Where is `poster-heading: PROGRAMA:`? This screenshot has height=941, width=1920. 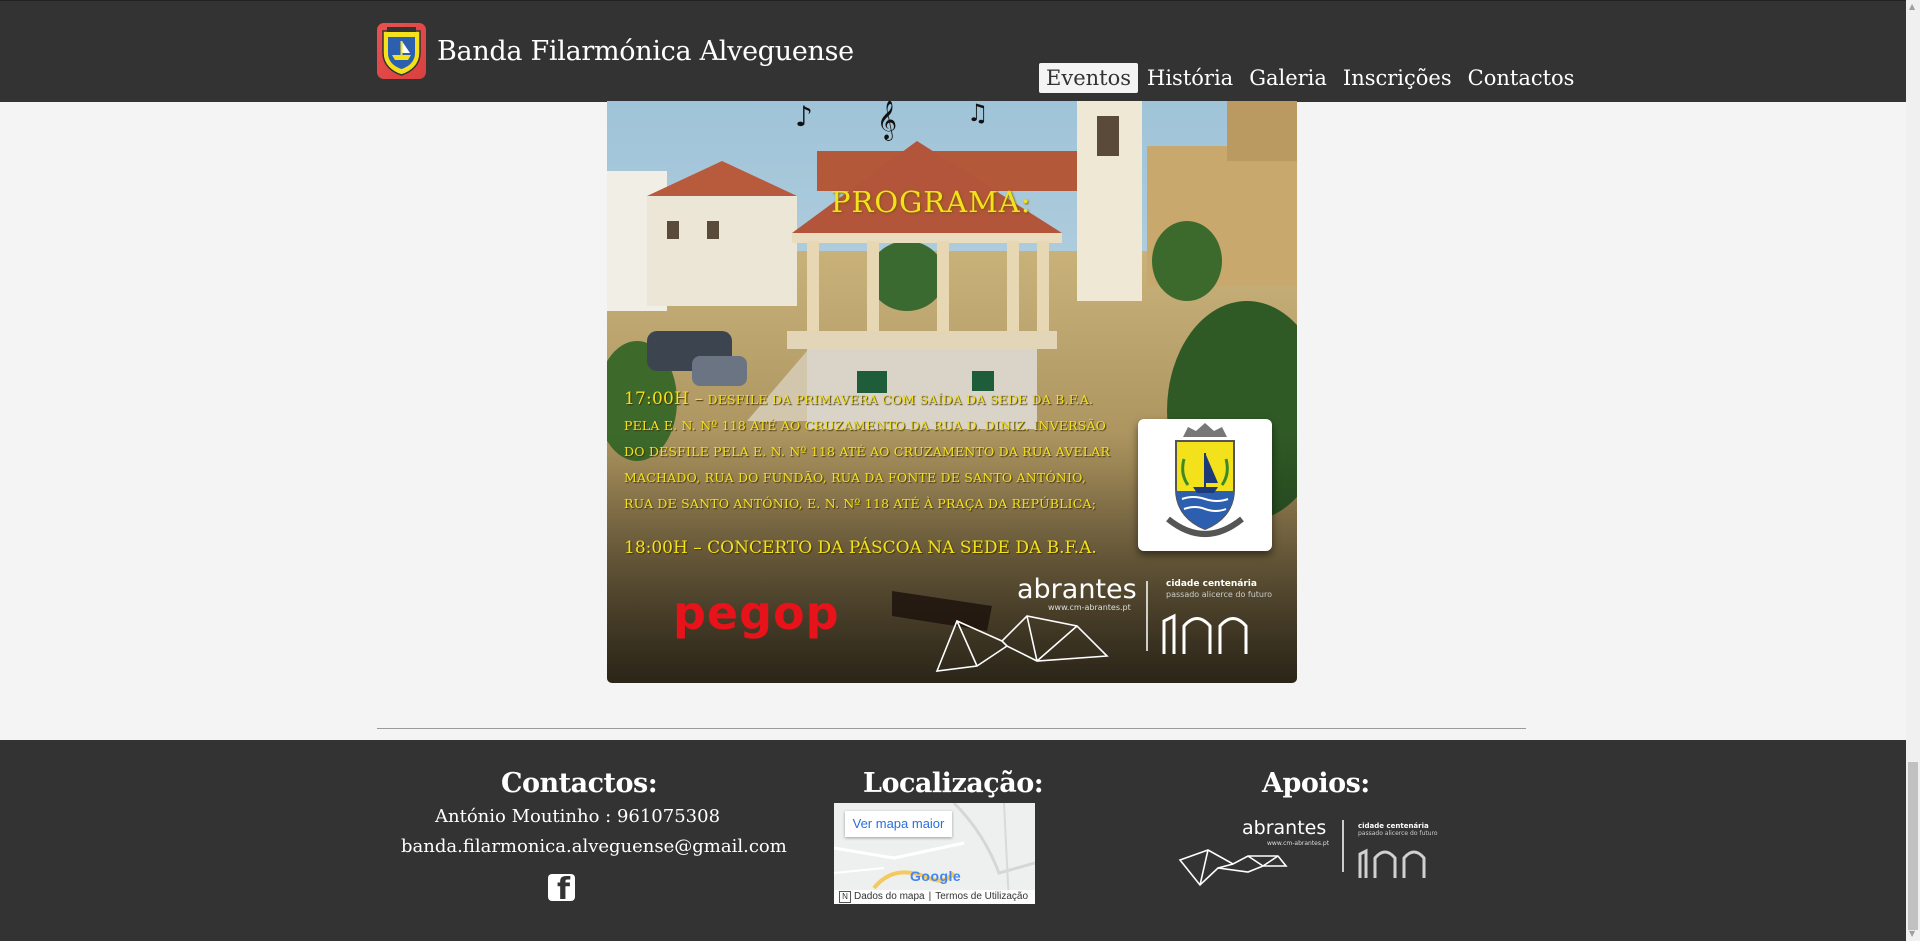
poster-heading: PROGRAMA: is located at coordinates (931, 202).